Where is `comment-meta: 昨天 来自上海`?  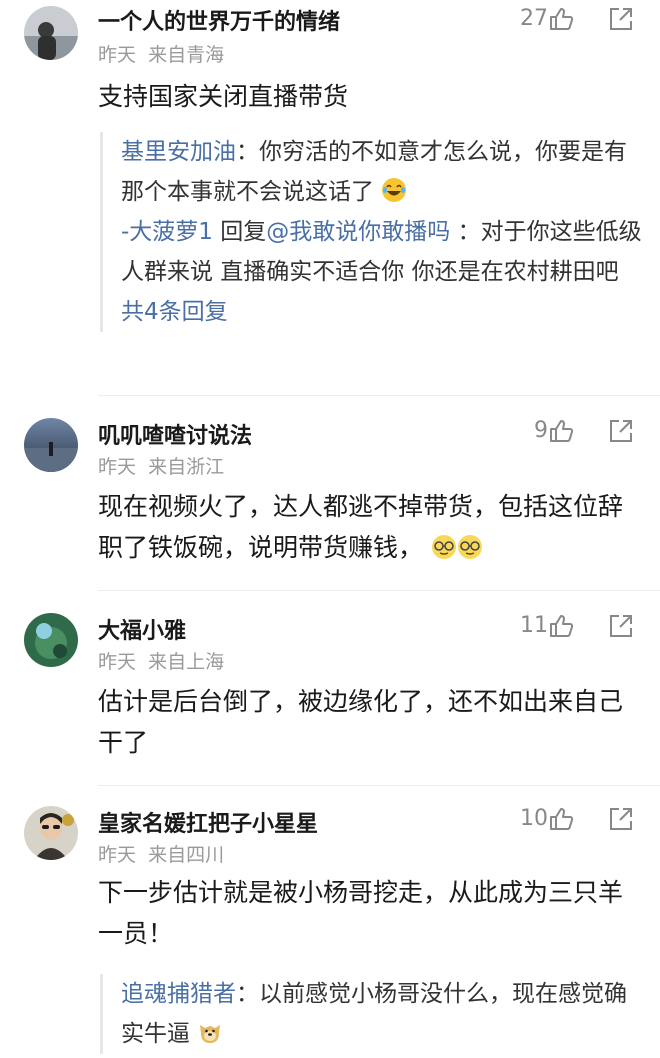 comment-meta: 昨天 来自上海 is located at coordinates (161, 660).